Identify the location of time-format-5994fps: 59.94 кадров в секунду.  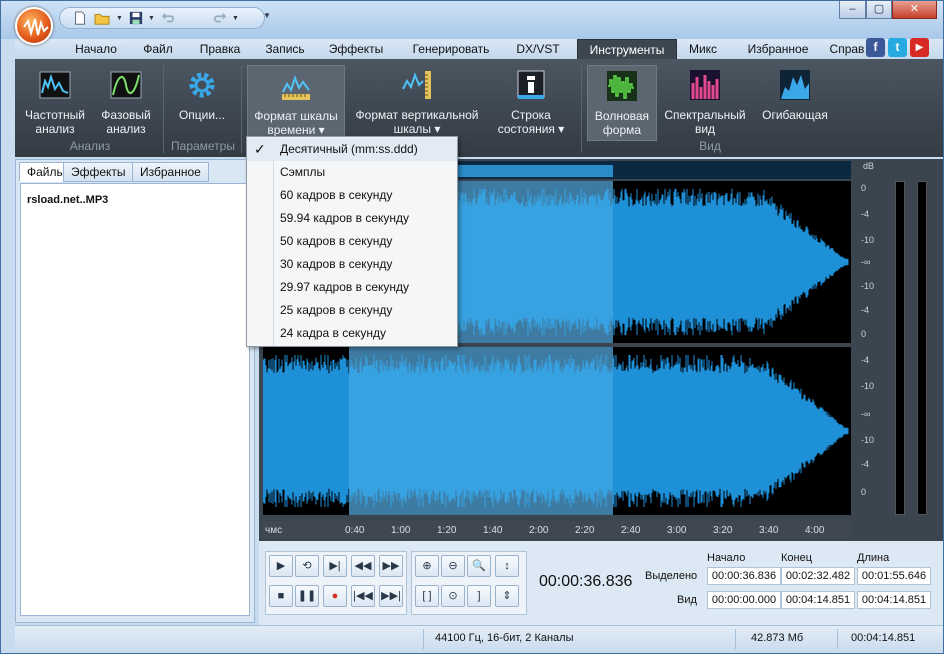
(352, 218).